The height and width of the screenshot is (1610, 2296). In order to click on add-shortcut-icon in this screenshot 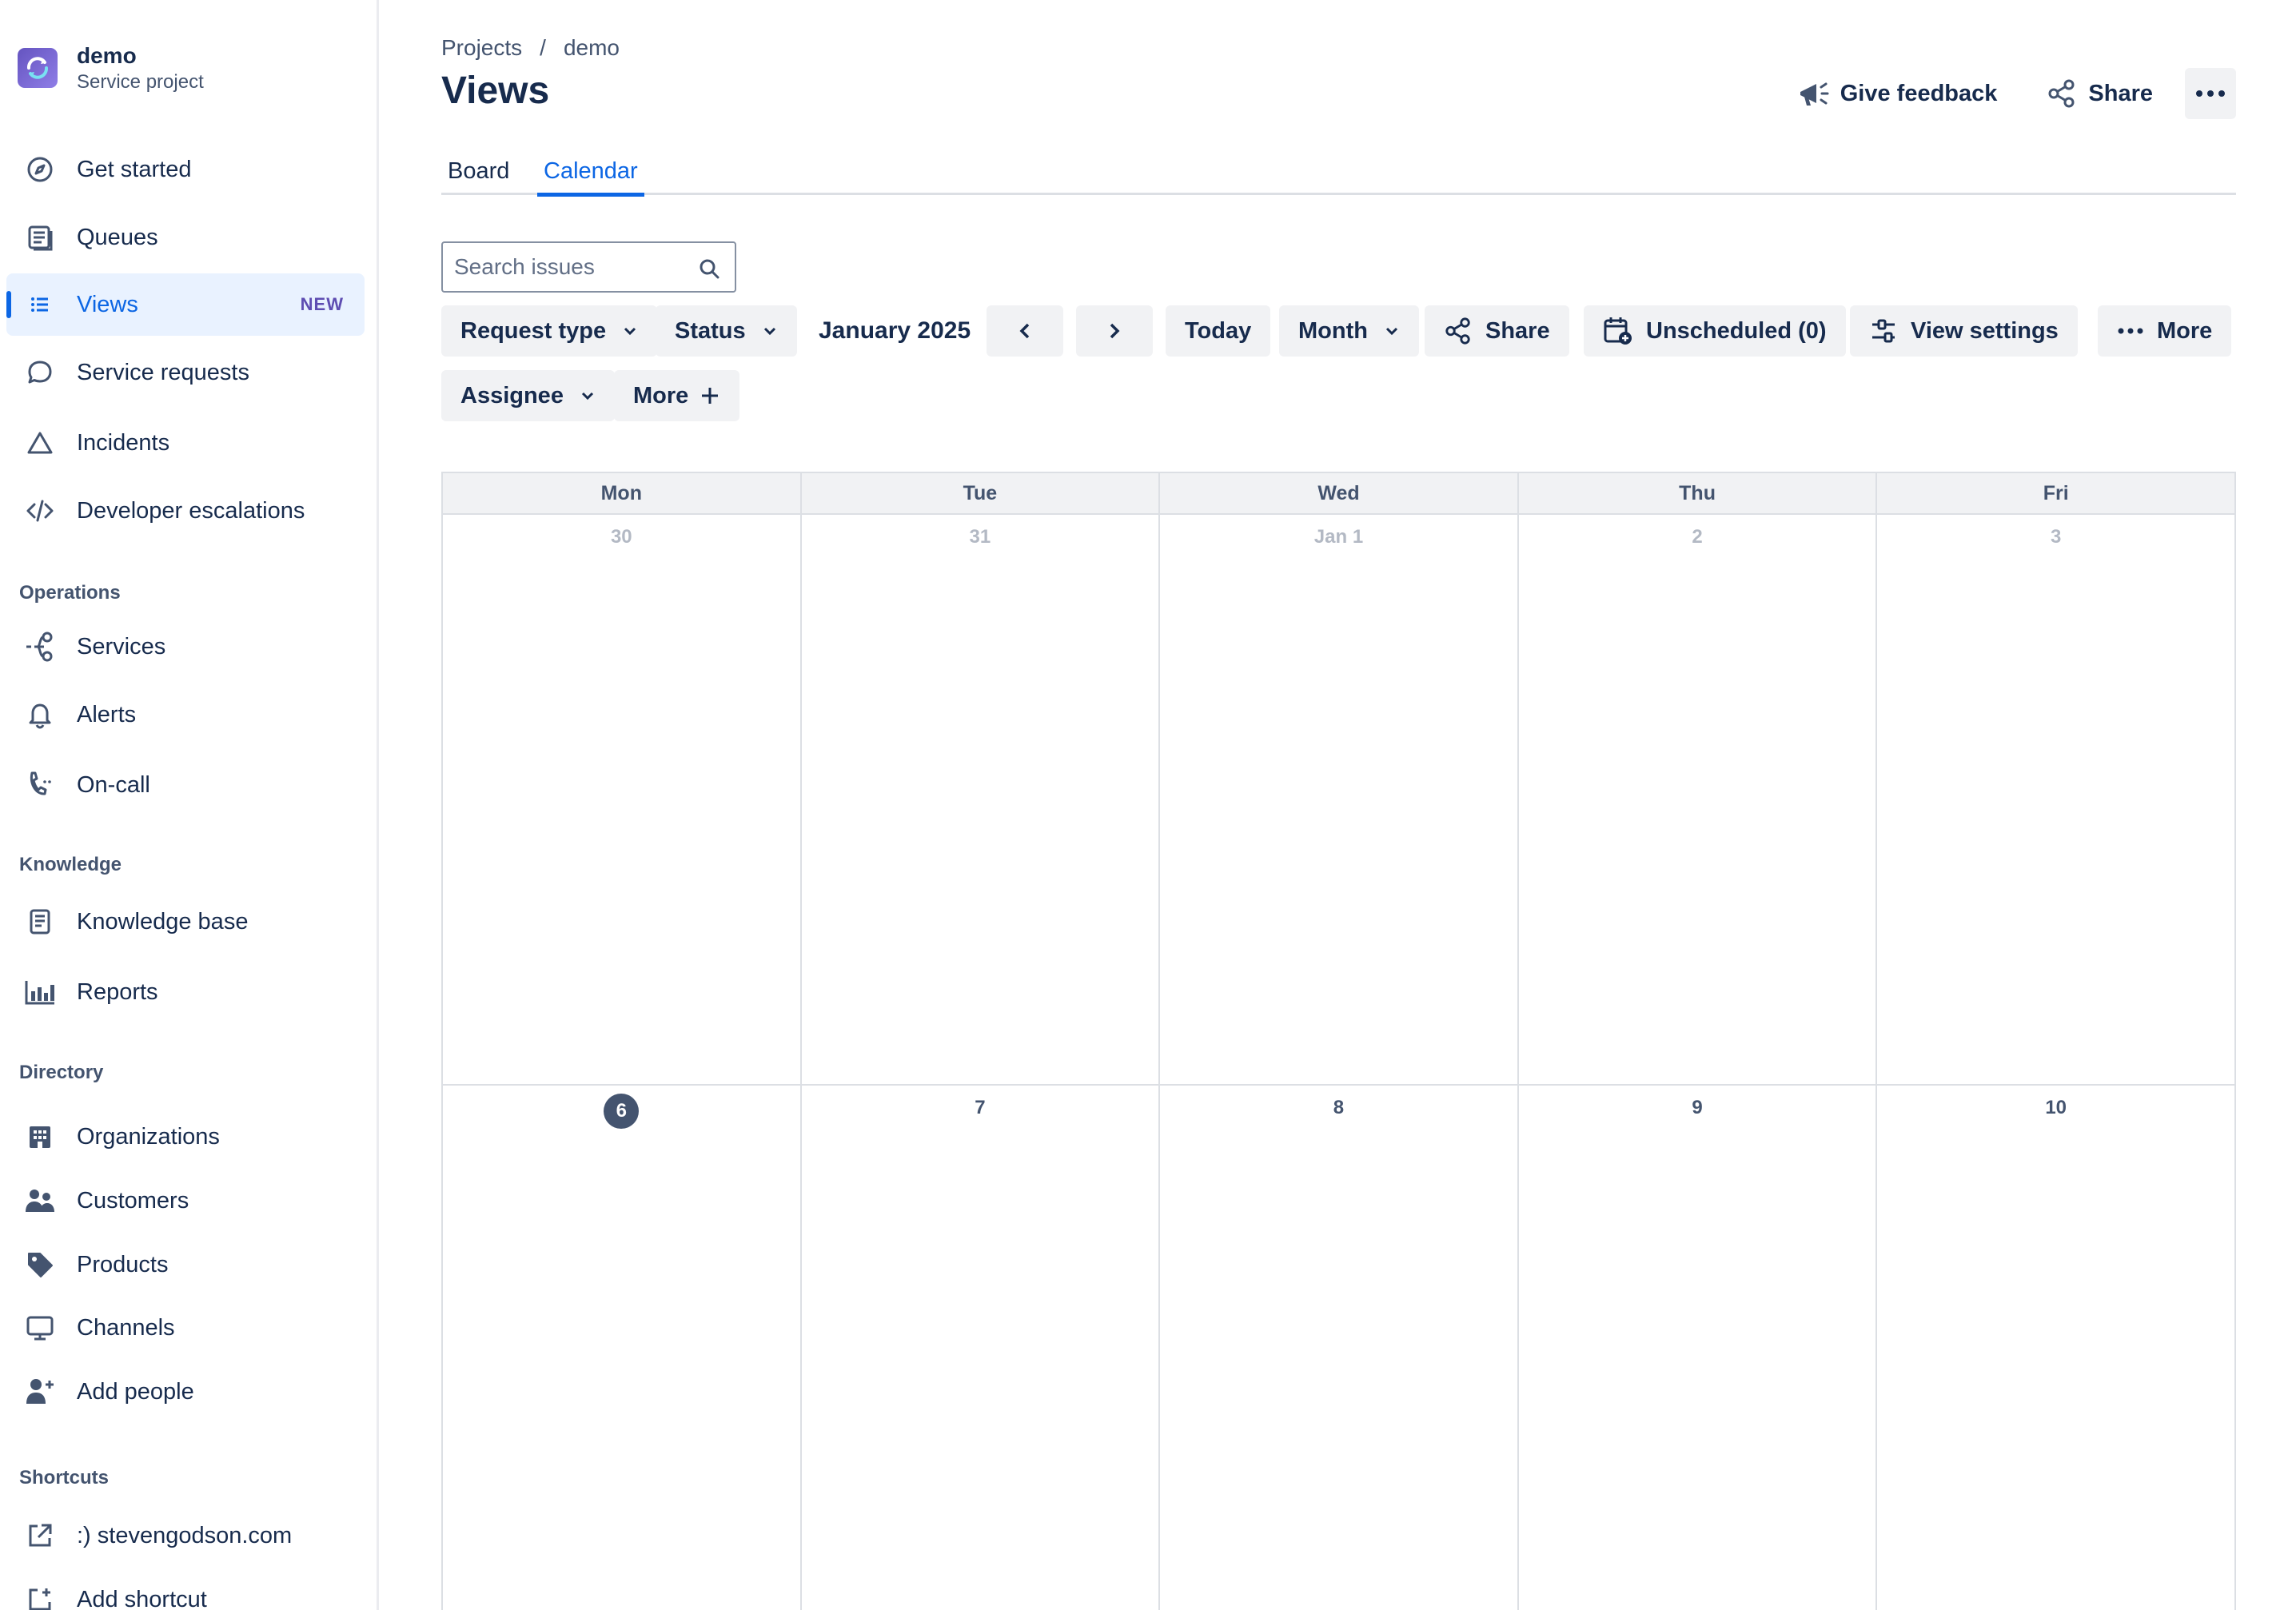, I will do `click(40, 1597)`.